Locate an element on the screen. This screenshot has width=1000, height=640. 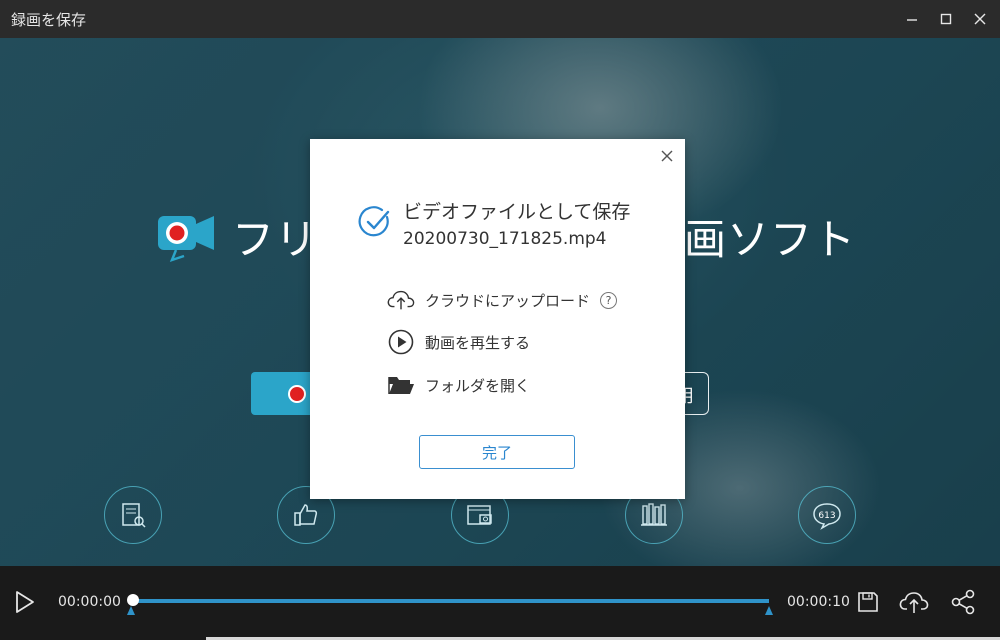
done-button: 完了 is located at coordinates (497, 452).